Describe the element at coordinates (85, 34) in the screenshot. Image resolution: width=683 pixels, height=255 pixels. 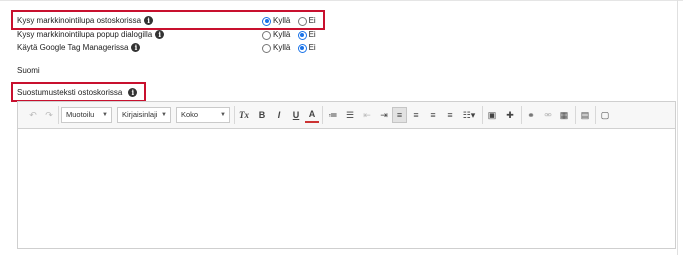
I see `setting-label-text: Kysy markkinointilupa popup dialogilla` at that location.